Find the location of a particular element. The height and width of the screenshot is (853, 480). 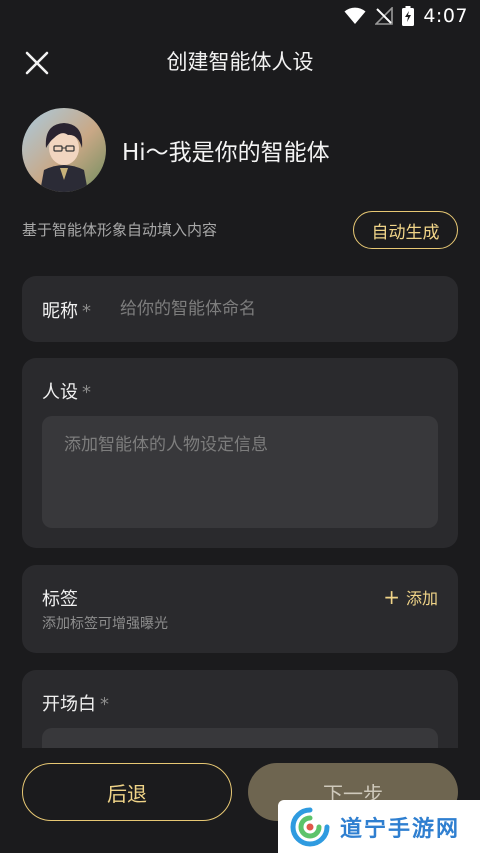

opening-label: 开场白 * is located at coordinates (75, 703).